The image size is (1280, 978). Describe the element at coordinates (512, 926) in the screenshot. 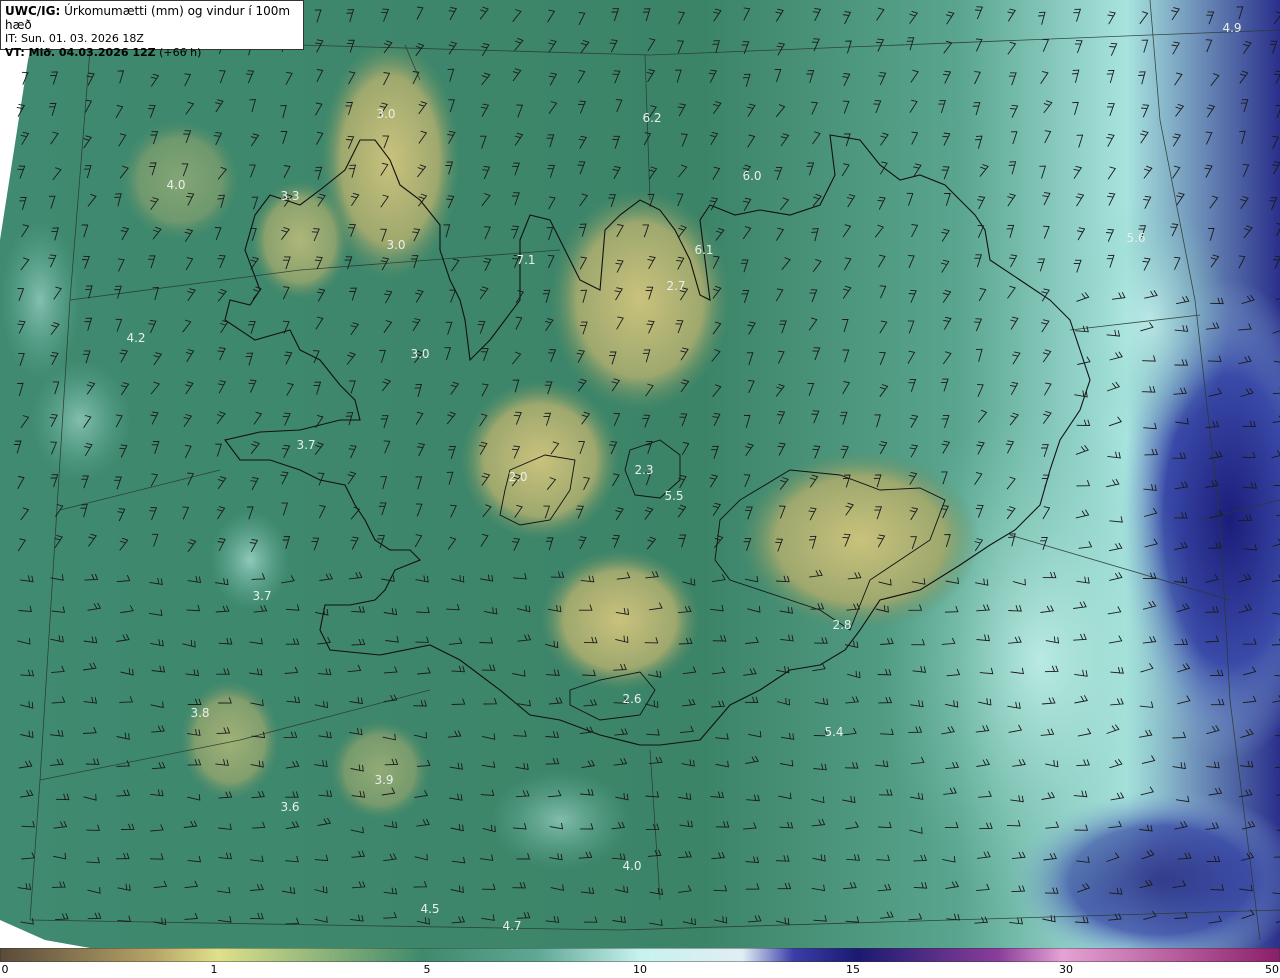

I see `precip-value-label: 4.7` at that location.